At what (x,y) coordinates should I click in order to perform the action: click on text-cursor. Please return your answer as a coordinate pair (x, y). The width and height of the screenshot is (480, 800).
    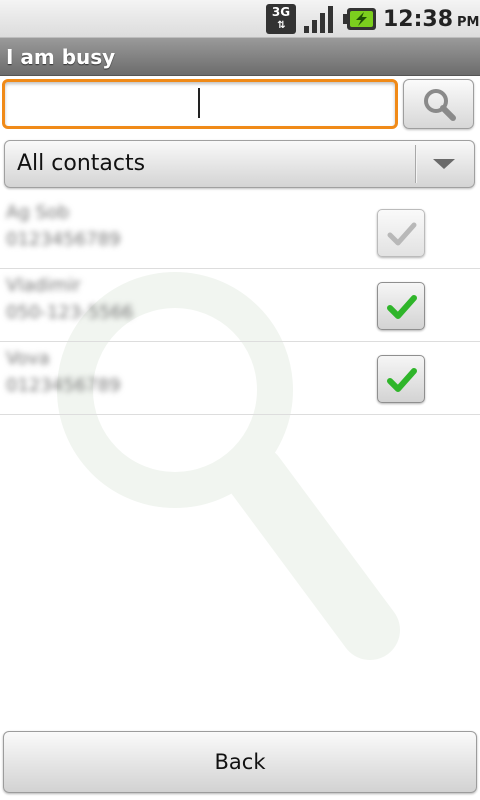
    Looking at the image, I should click on (199, 103).